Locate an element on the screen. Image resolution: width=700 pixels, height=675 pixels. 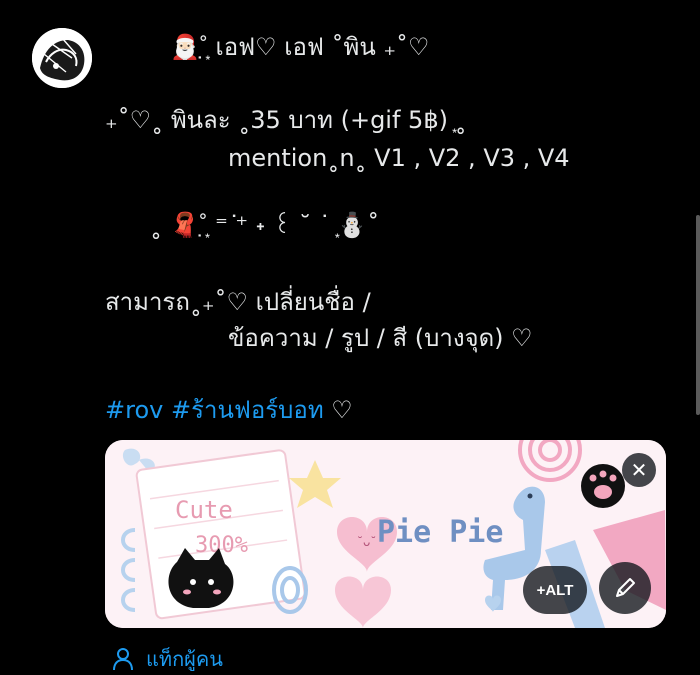
decoration-line: ˳ 🧣˚̣̣̣͙ ⁼ ͘⁺ ˖ ꒰ ˘ ˙ ͙⛄˚ is located at coordinates (265, 225).